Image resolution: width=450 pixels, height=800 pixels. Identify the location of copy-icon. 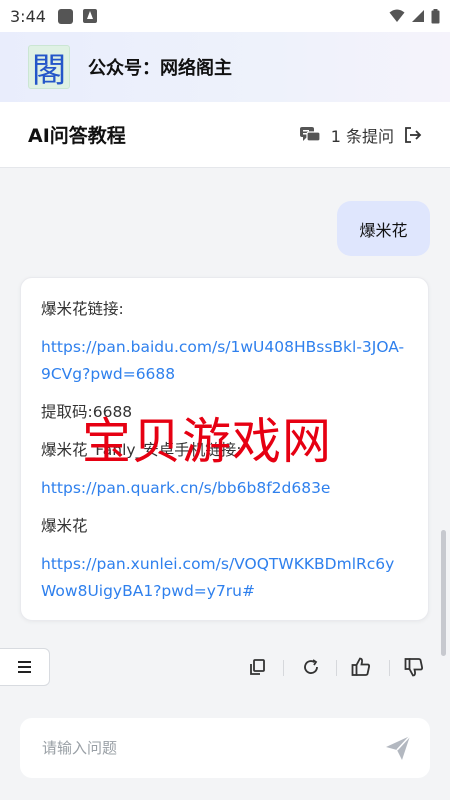
(257, 667).